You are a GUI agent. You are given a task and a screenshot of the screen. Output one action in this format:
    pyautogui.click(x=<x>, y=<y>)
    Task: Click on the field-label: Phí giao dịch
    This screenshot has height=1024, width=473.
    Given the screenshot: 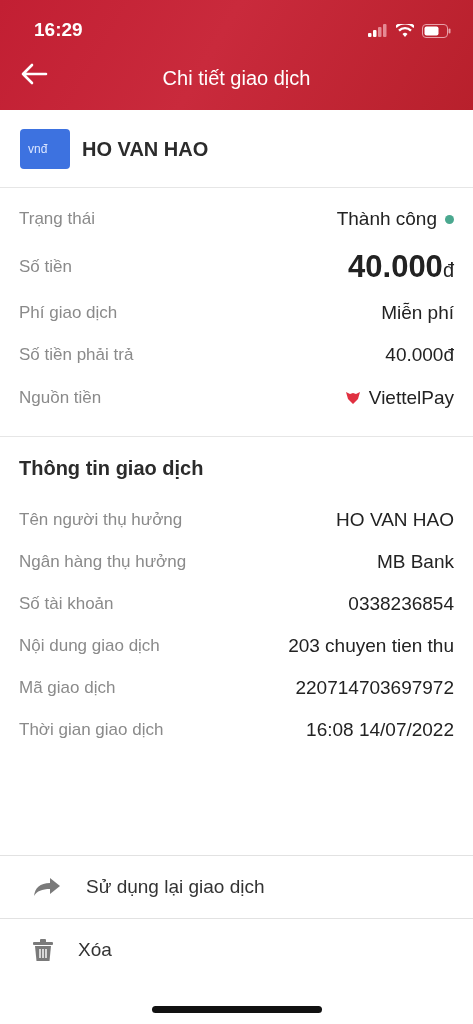 What is the action you would take?
    pyautogui.click(x=68, y=313)
    